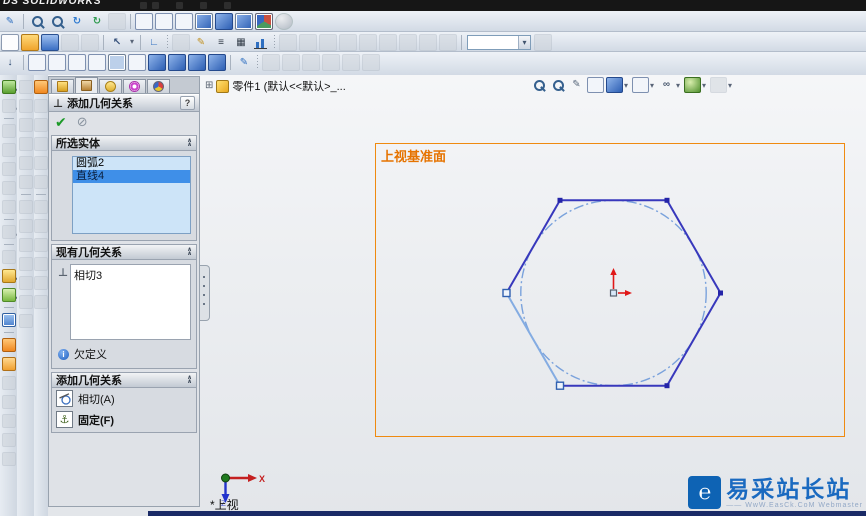  Describe the element at coordinates (499, 42) in the screenshot. I see `document-combobox: ▾` at that location.